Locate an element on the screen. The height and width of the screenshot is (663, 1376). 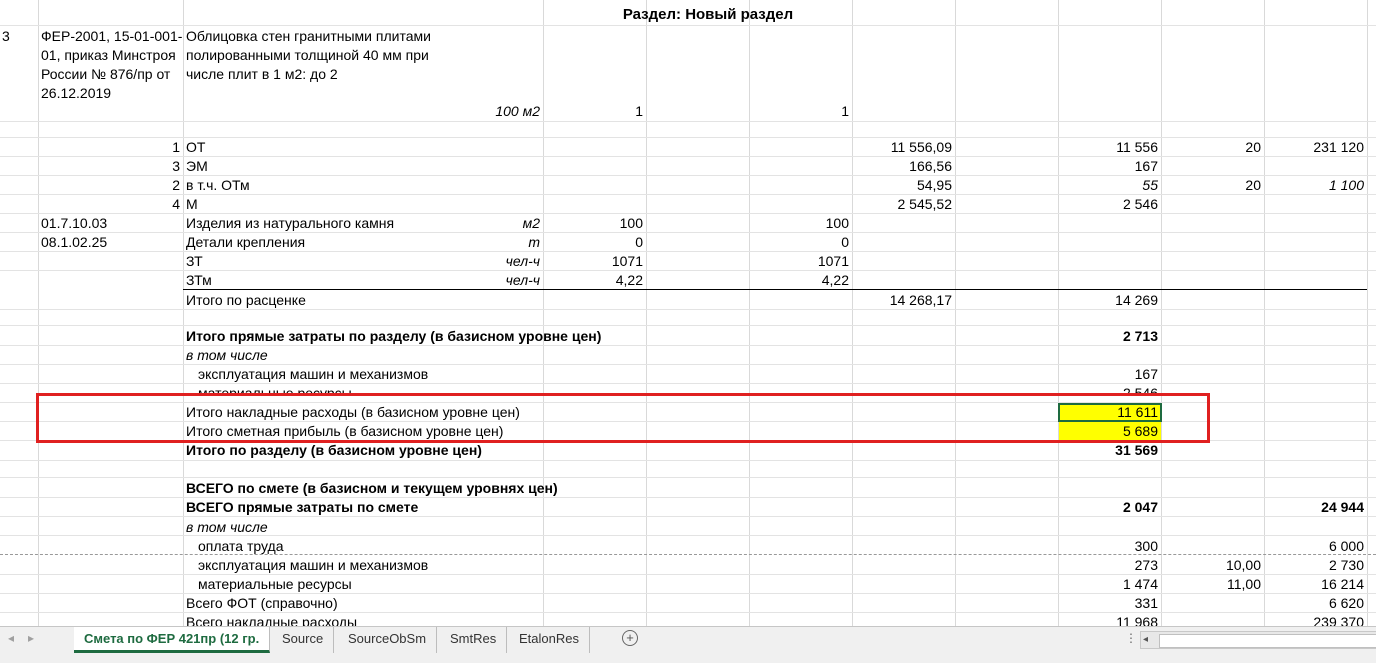
sheet-tab-smeta: Смета по ФЕР 421пр (12 гр. is located at coordinates (172, 640).